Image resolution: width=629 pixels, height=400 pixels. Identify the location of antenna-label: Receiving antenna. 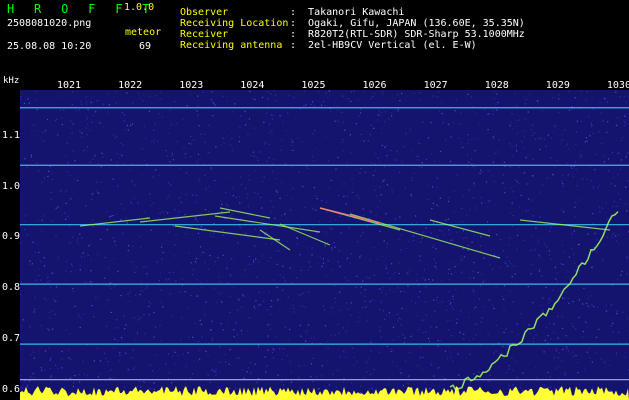
(231, 45).